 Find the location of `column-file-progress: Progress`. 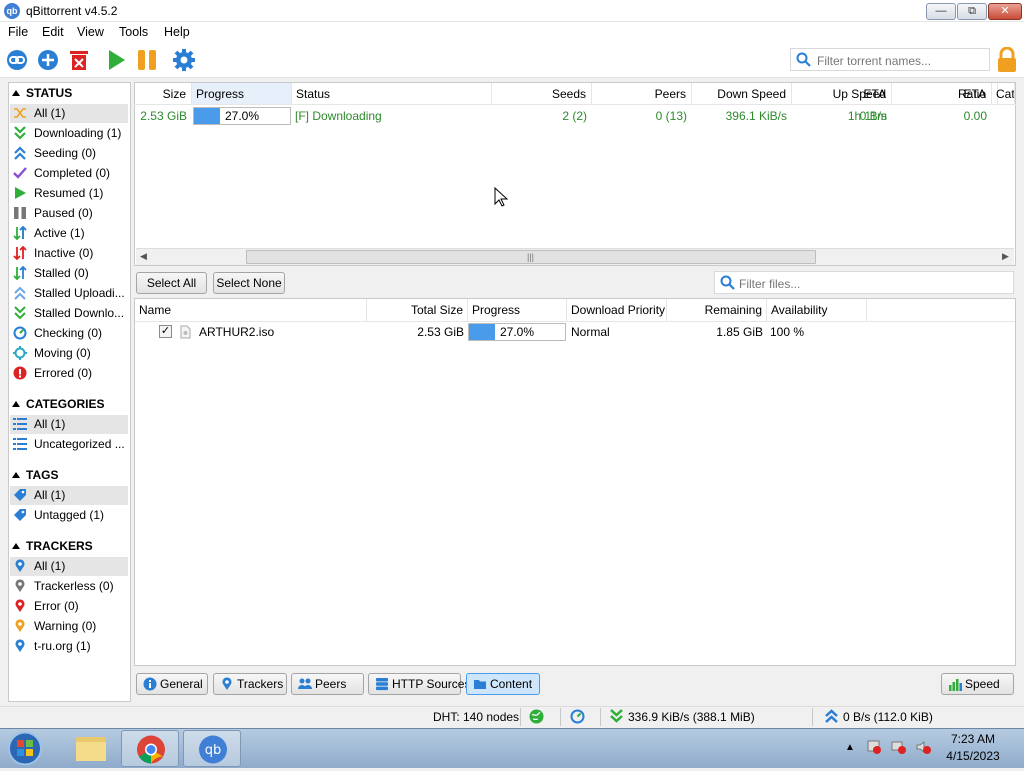

column-file-progress: Progress is located at coordinates (517, 310).